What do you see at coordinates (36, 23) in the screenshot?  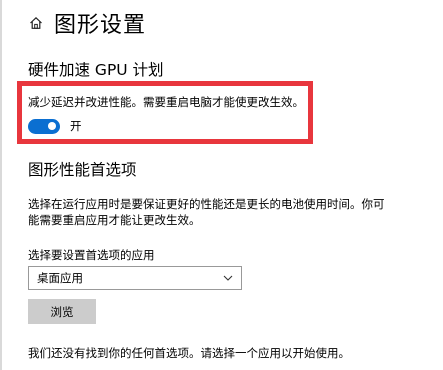 I see `home-icon` at bounding box center [36, 23].